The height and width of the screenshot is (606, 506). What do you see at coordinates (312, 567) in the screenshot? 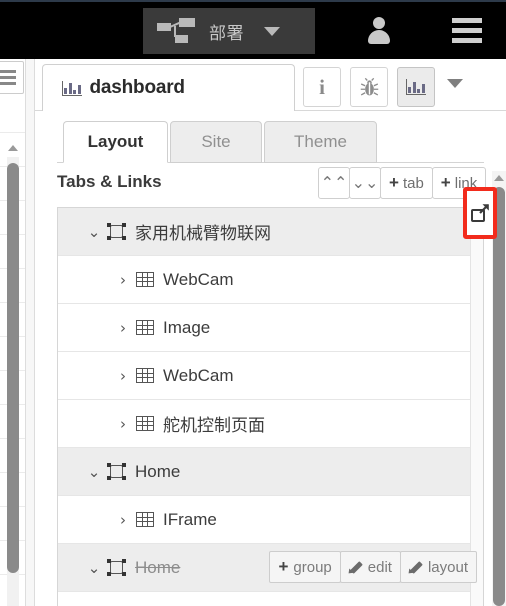
I see `group-row-label: group` at bounding box center [312, 567].